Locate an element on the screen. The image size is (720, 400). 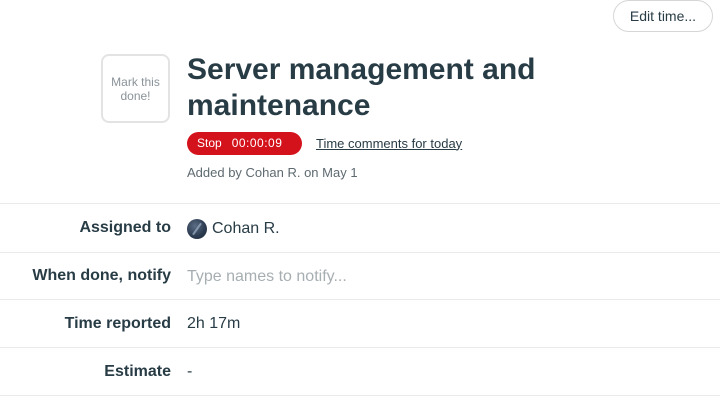
notify-input is located at coordinates (387, 277).